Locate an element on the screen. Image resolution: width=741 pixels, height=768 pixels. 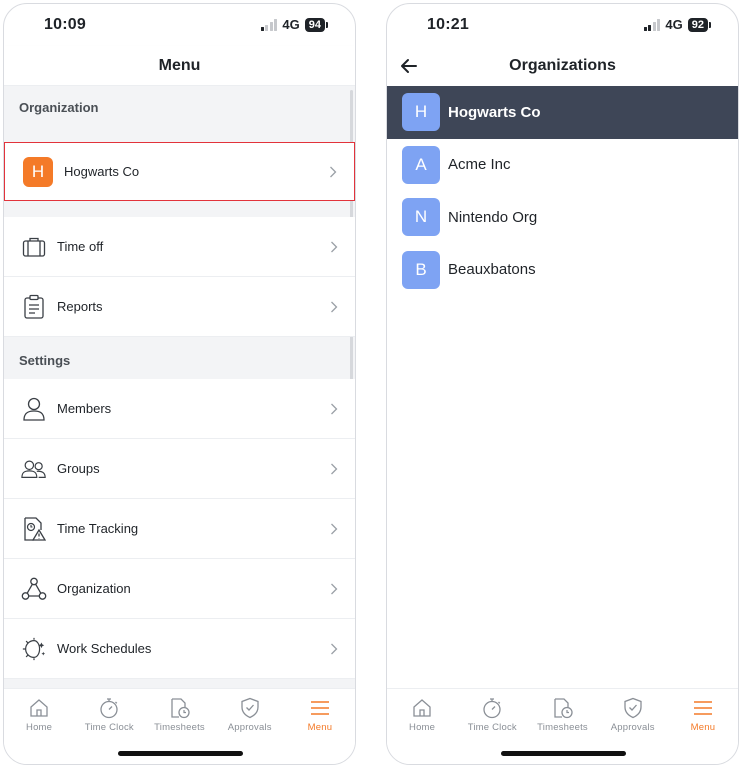
organization-name: Beauxbatons is located at coordinates (492, 270).